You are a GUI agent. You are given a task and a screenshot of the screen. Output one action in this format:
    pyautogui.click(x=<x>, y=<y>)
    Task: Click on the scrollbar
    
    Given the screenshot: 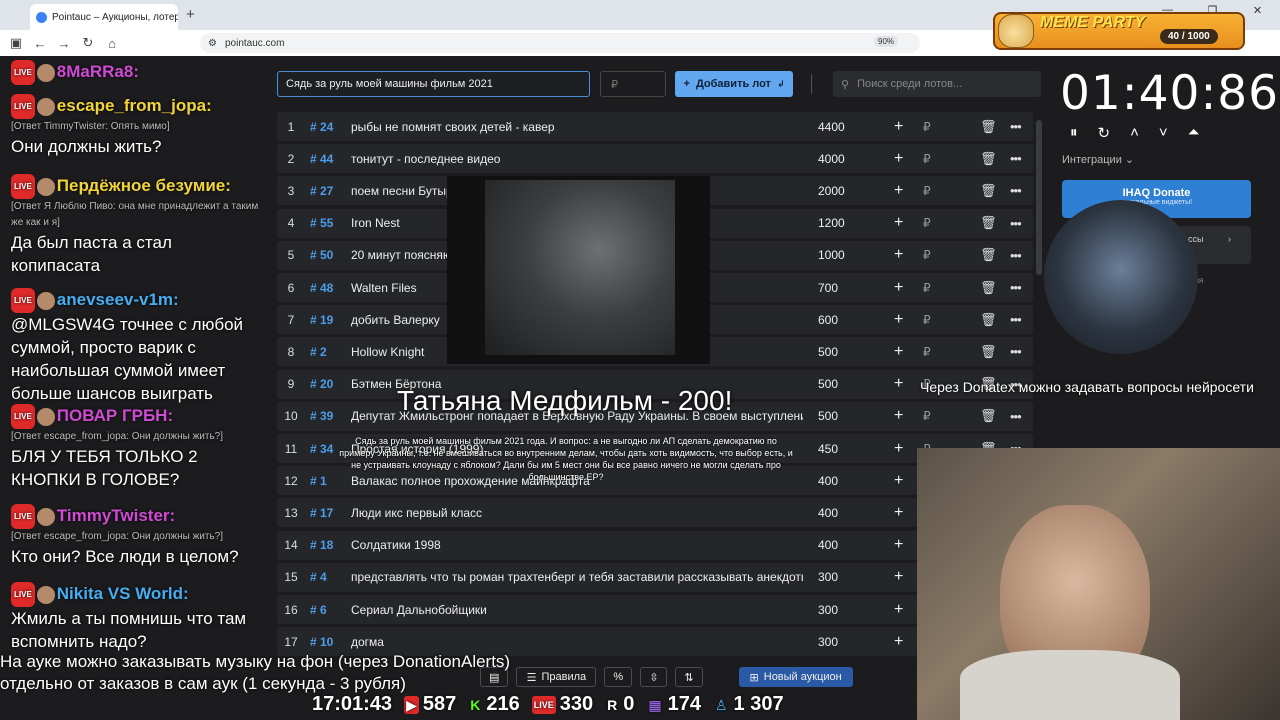 What is the action you would take?
    pyautogui.click(x=1039, y=197)
    